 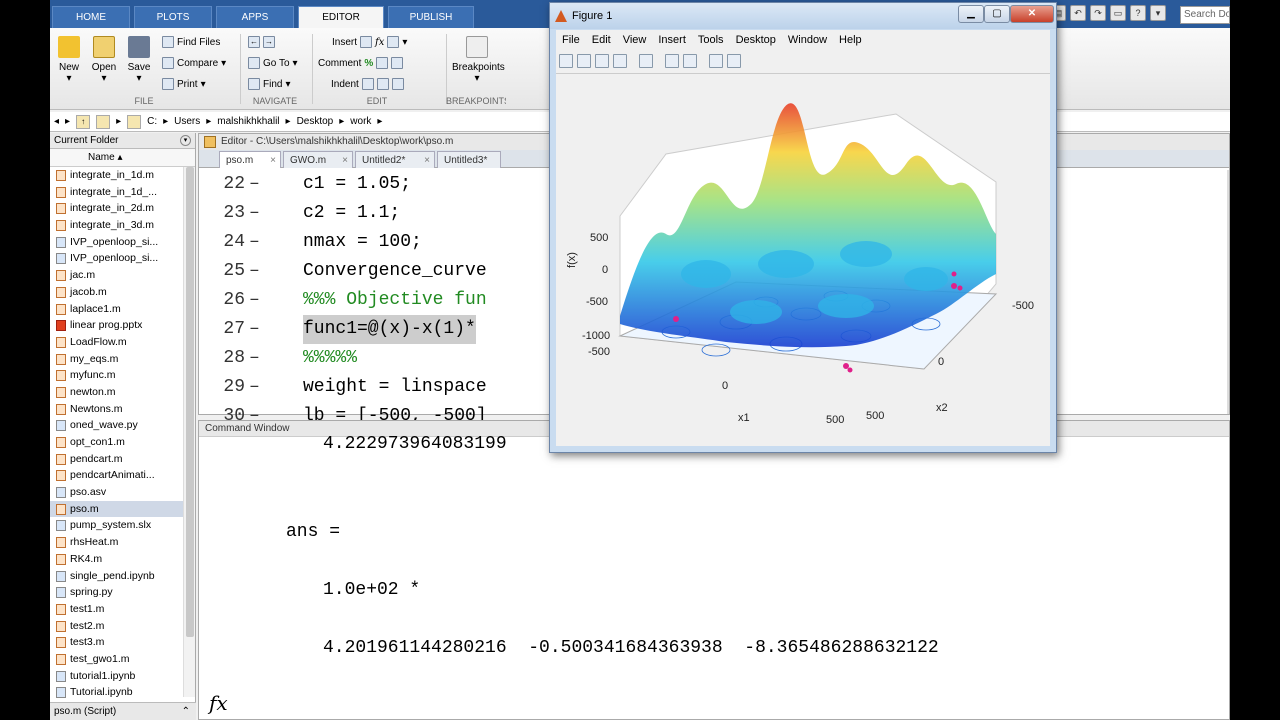 I want to click on open-button: Open ▾, so click(x=104, y=60).